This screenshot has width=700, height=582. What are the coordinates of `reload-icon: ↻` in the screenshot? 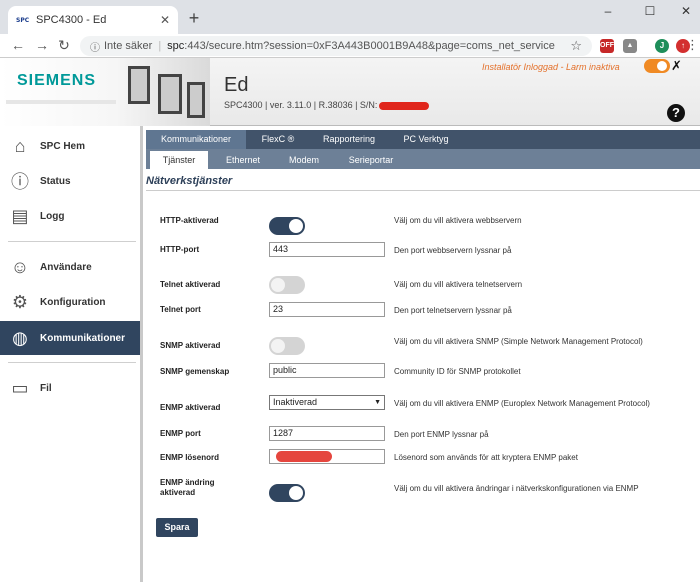 It's located at (64, 45).